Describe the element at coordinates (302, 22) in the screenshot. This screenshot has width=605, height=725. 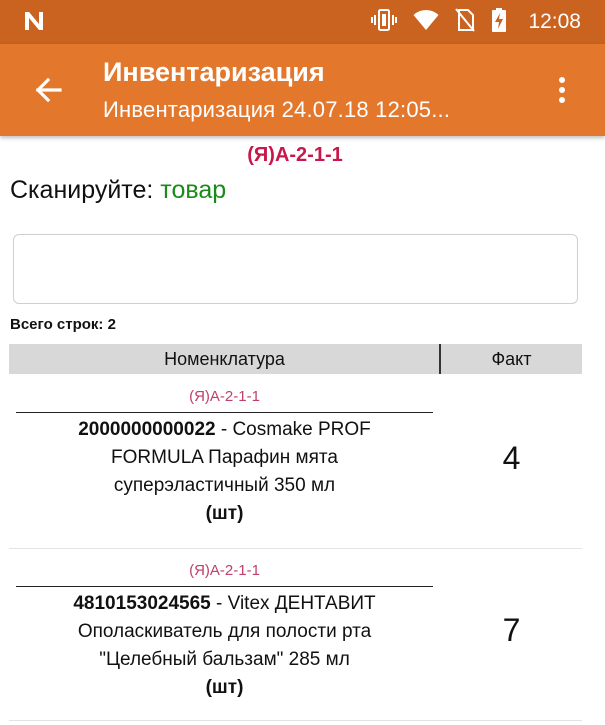
I see `status-bar: 12:08` at that location.